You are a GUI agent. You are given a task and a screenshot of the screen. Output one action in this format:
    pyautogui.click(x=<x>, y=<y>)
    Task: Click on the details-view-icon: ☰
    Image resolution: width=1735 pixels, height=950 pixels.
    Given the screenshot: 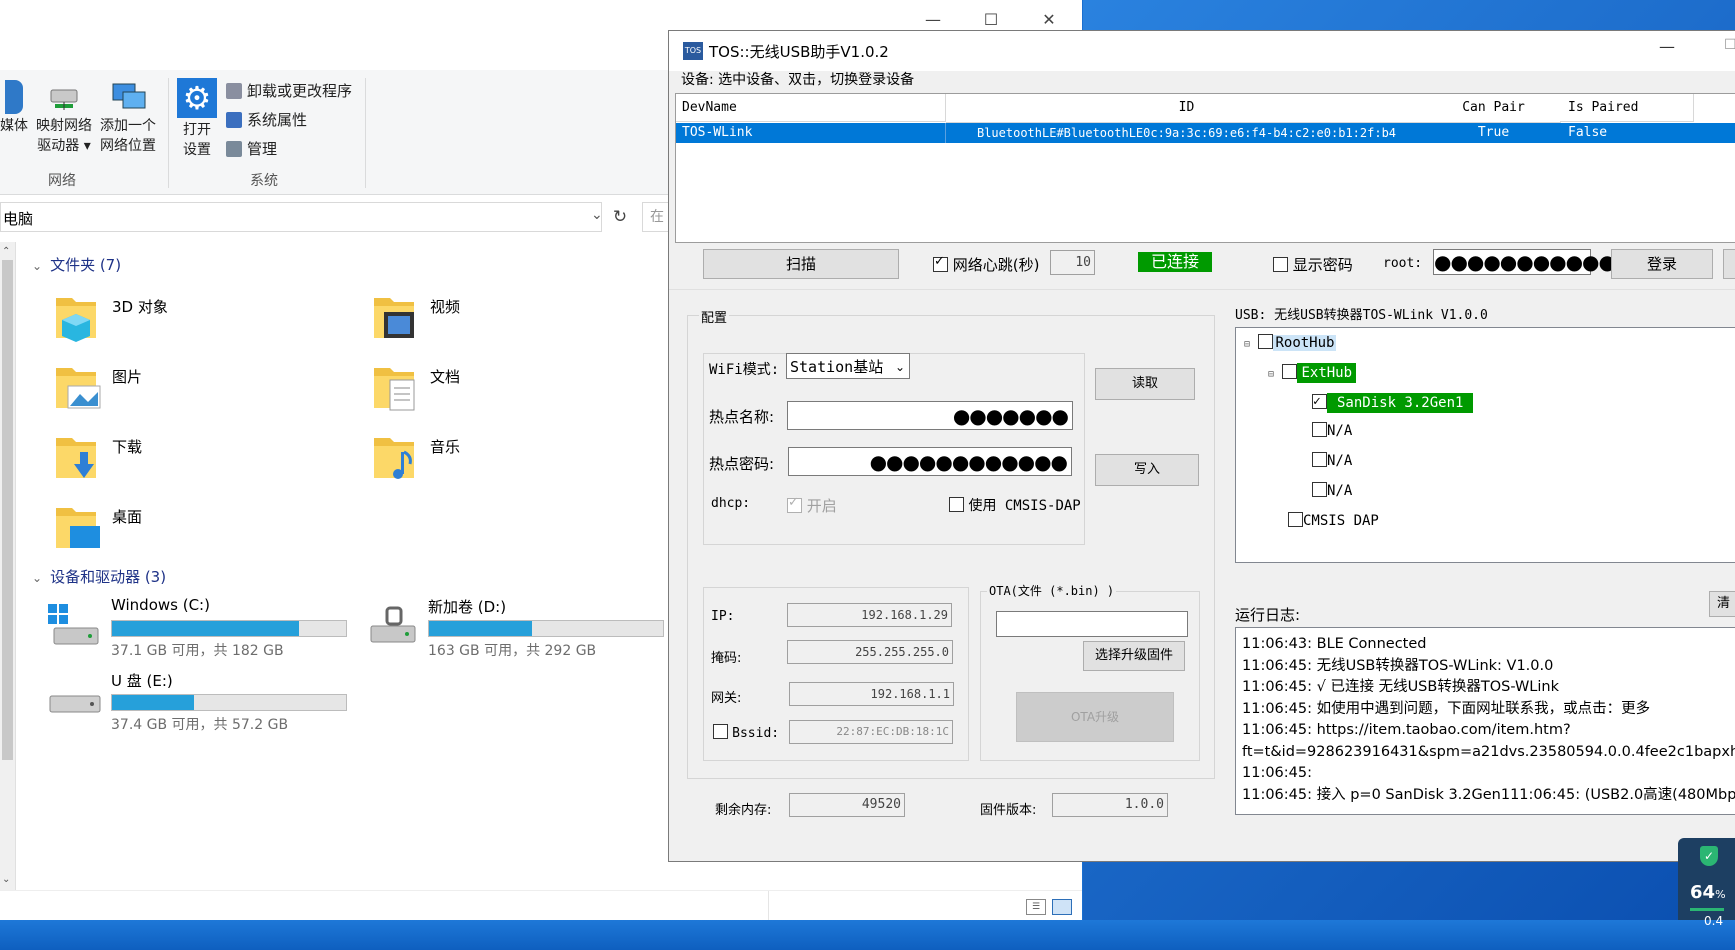 What is the action you would take?
    pyautogui.click(x=1036, y=907)
    